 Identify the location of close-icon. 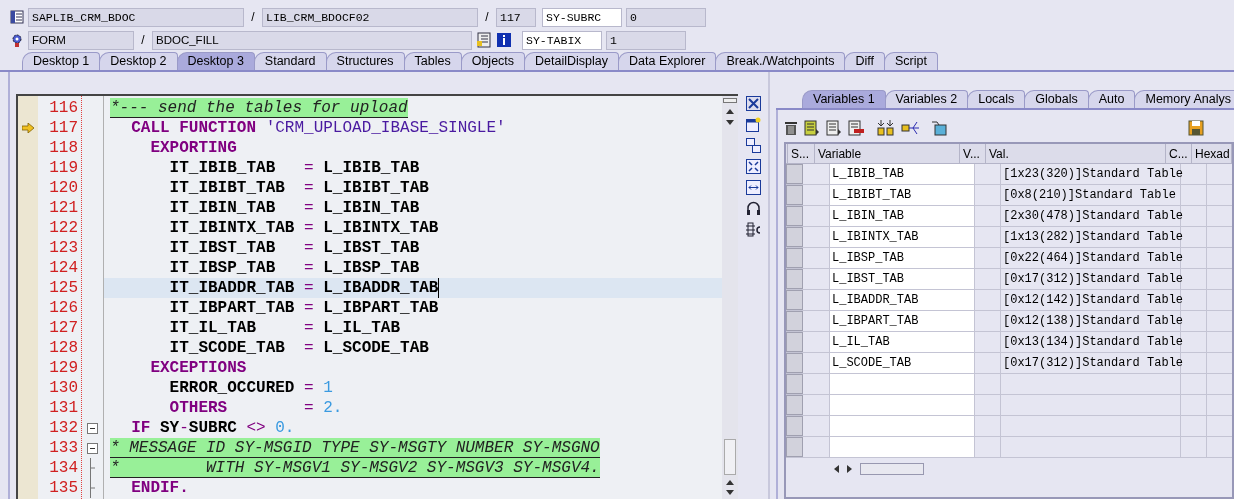
(753, 103).